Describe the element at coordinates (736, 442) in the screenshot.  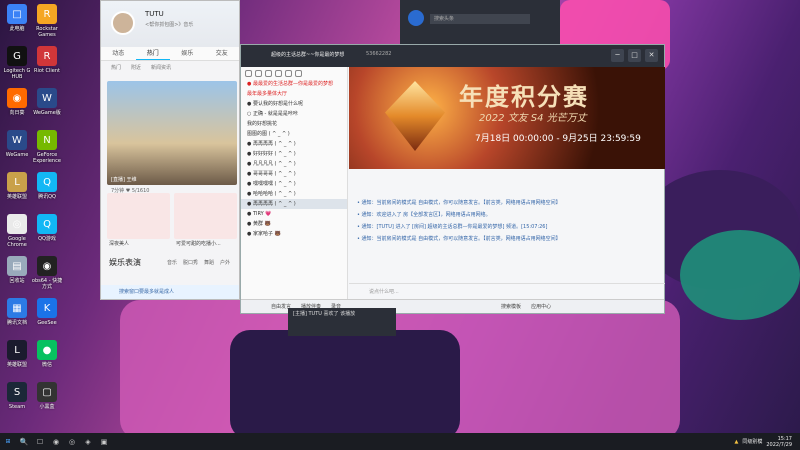
I see `warning-icon: ▲` at that location.